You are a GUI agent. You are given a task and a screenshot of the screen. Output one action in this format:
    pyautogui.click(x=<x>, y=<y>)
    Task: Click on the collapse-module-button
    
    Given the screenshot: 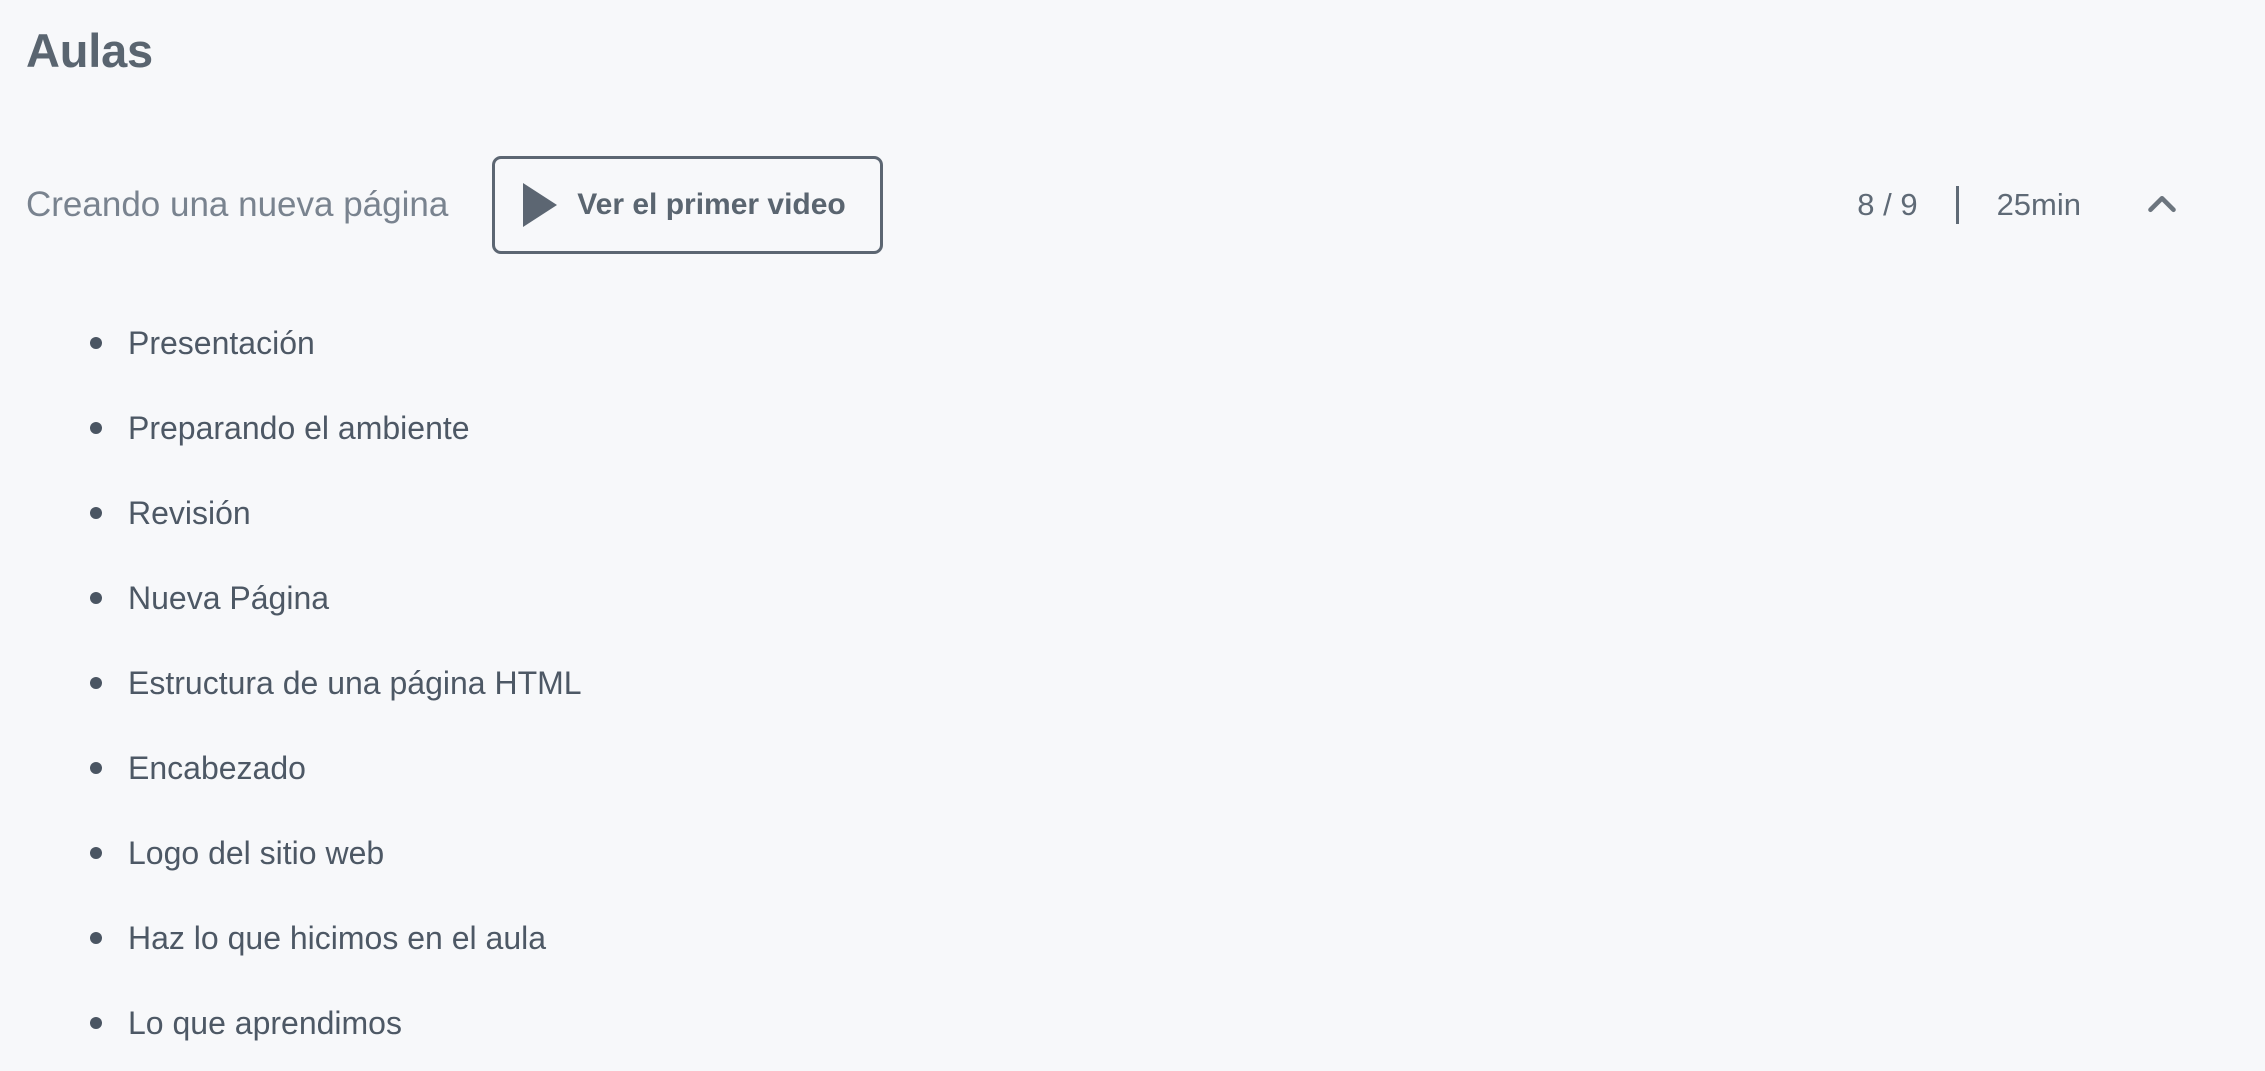 What is the action you would take?
    pyautogui.click(x=2162, y=205)
    